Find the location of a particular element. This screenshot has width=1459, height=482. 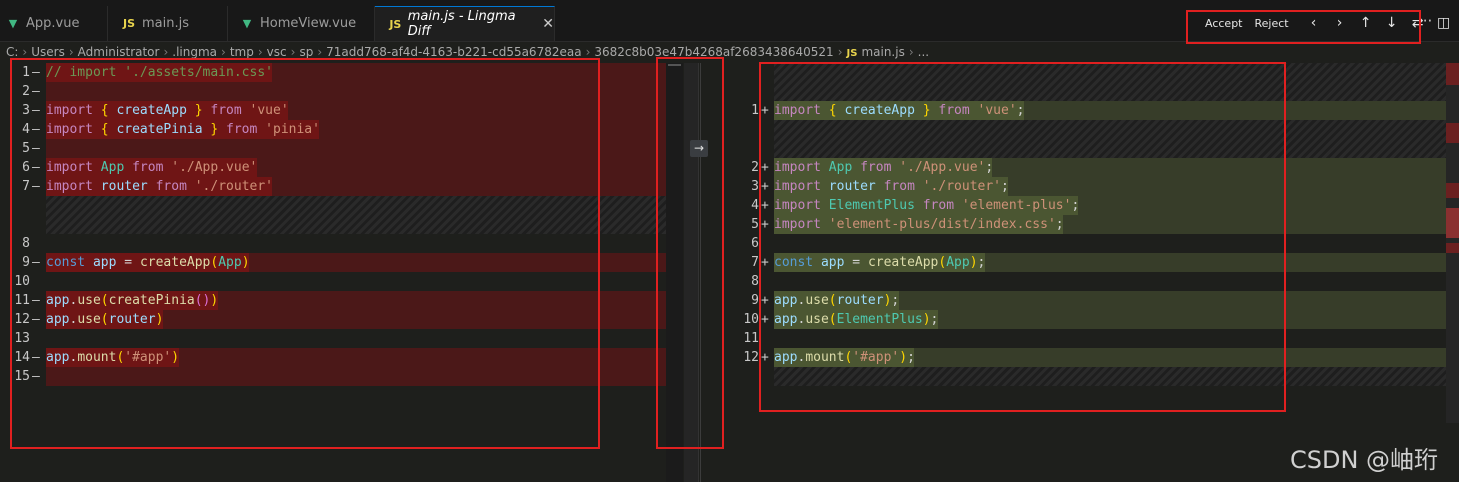

line-number: 9 is located at coordinates (755, 300).